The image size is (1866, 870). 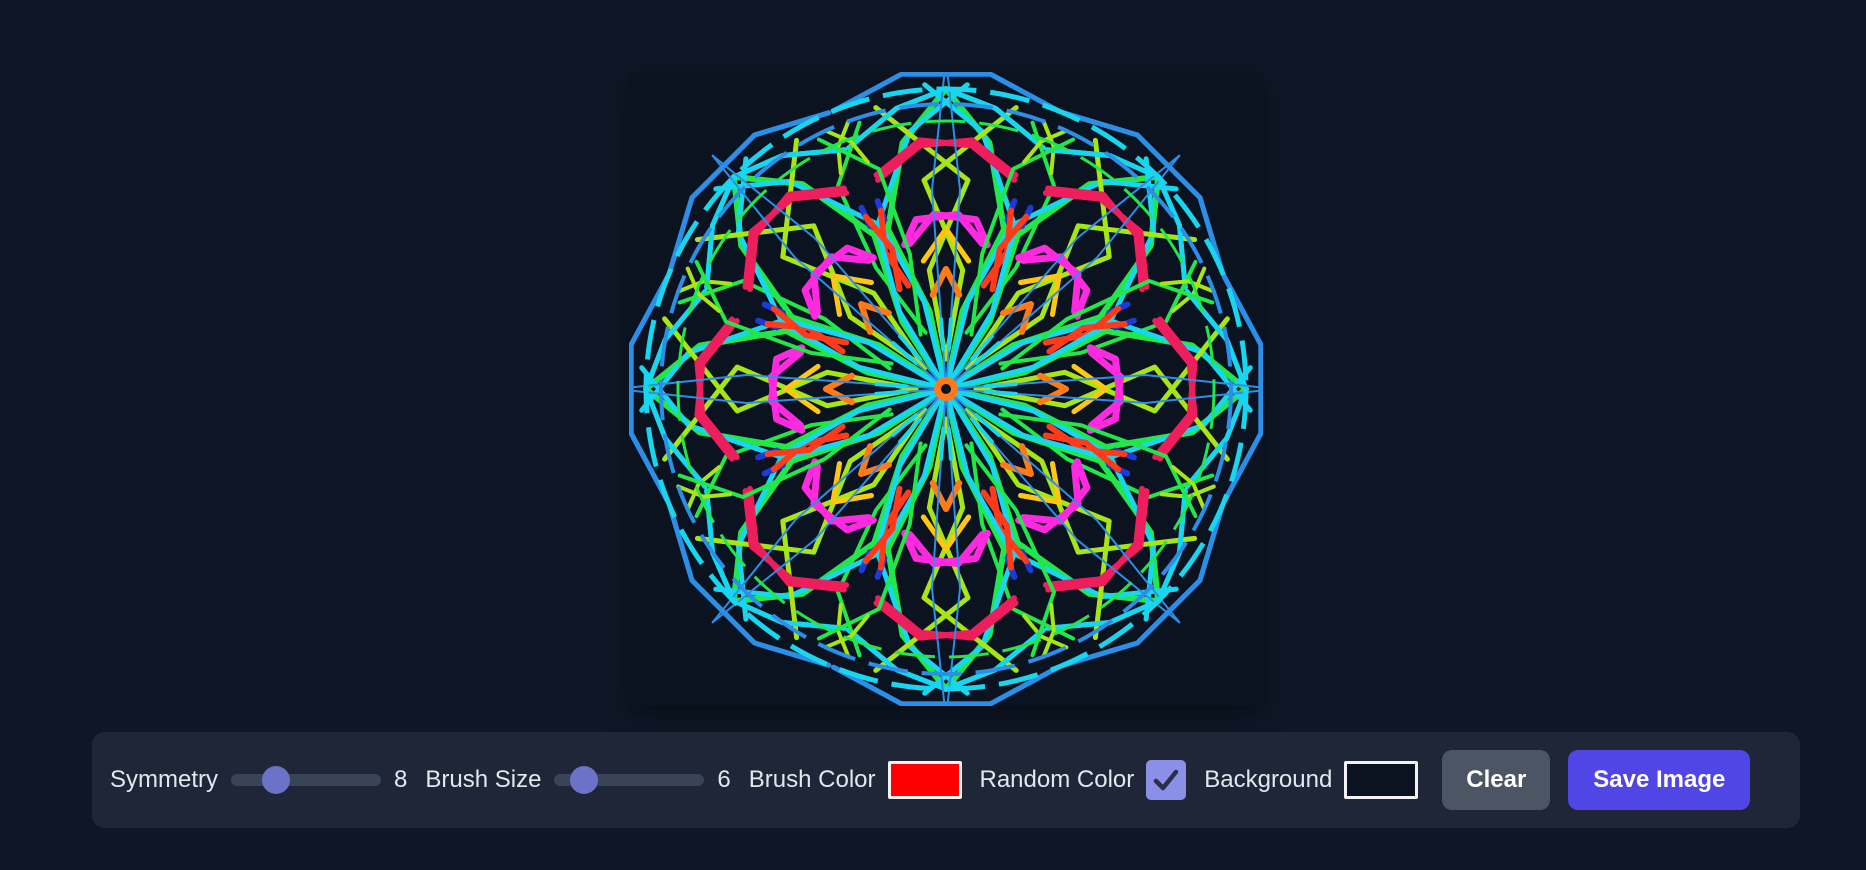 What do you see at coordinates (1659, 780) in the screenshot?
I see `save-image-button: Save Image` at bounding box center [1659, 780].